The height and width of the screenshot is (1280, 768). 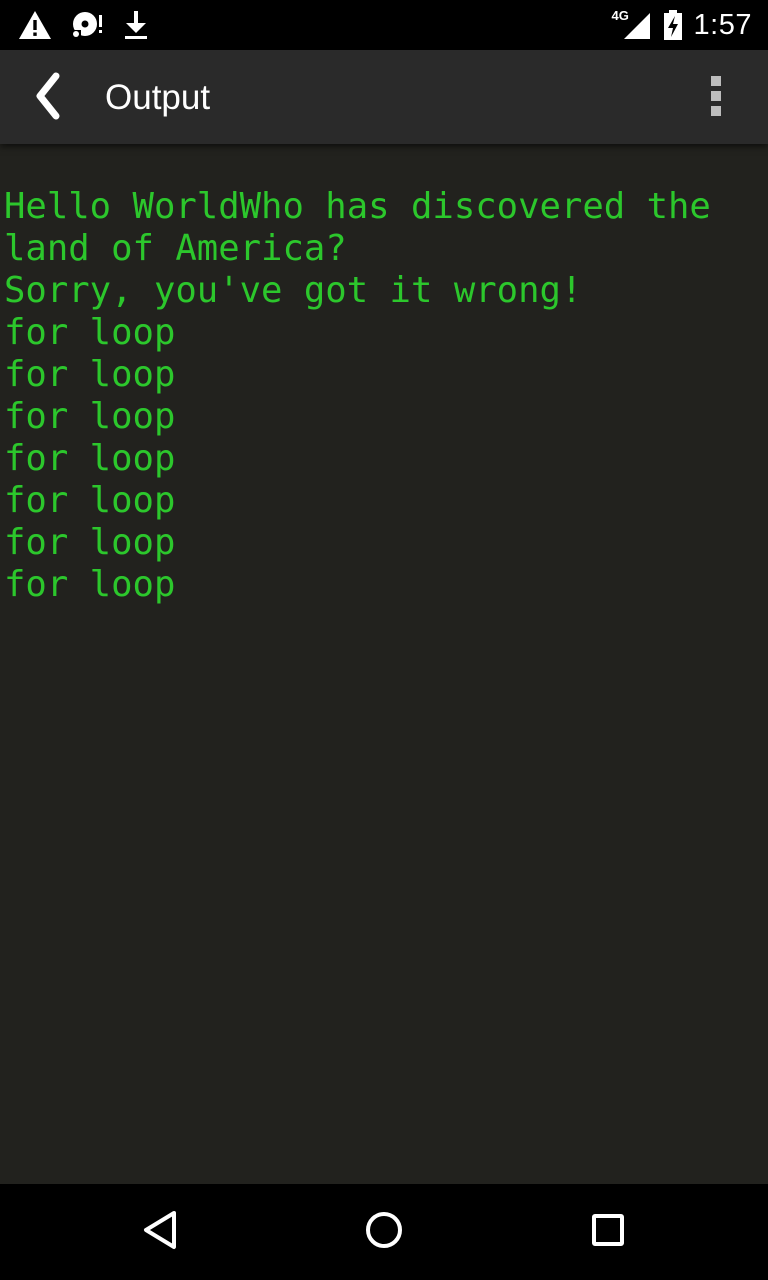 What do you see at coordinates (673, 25) in the screenshot?
I see `battery-charging-icon` at bounding box center [673, 25].